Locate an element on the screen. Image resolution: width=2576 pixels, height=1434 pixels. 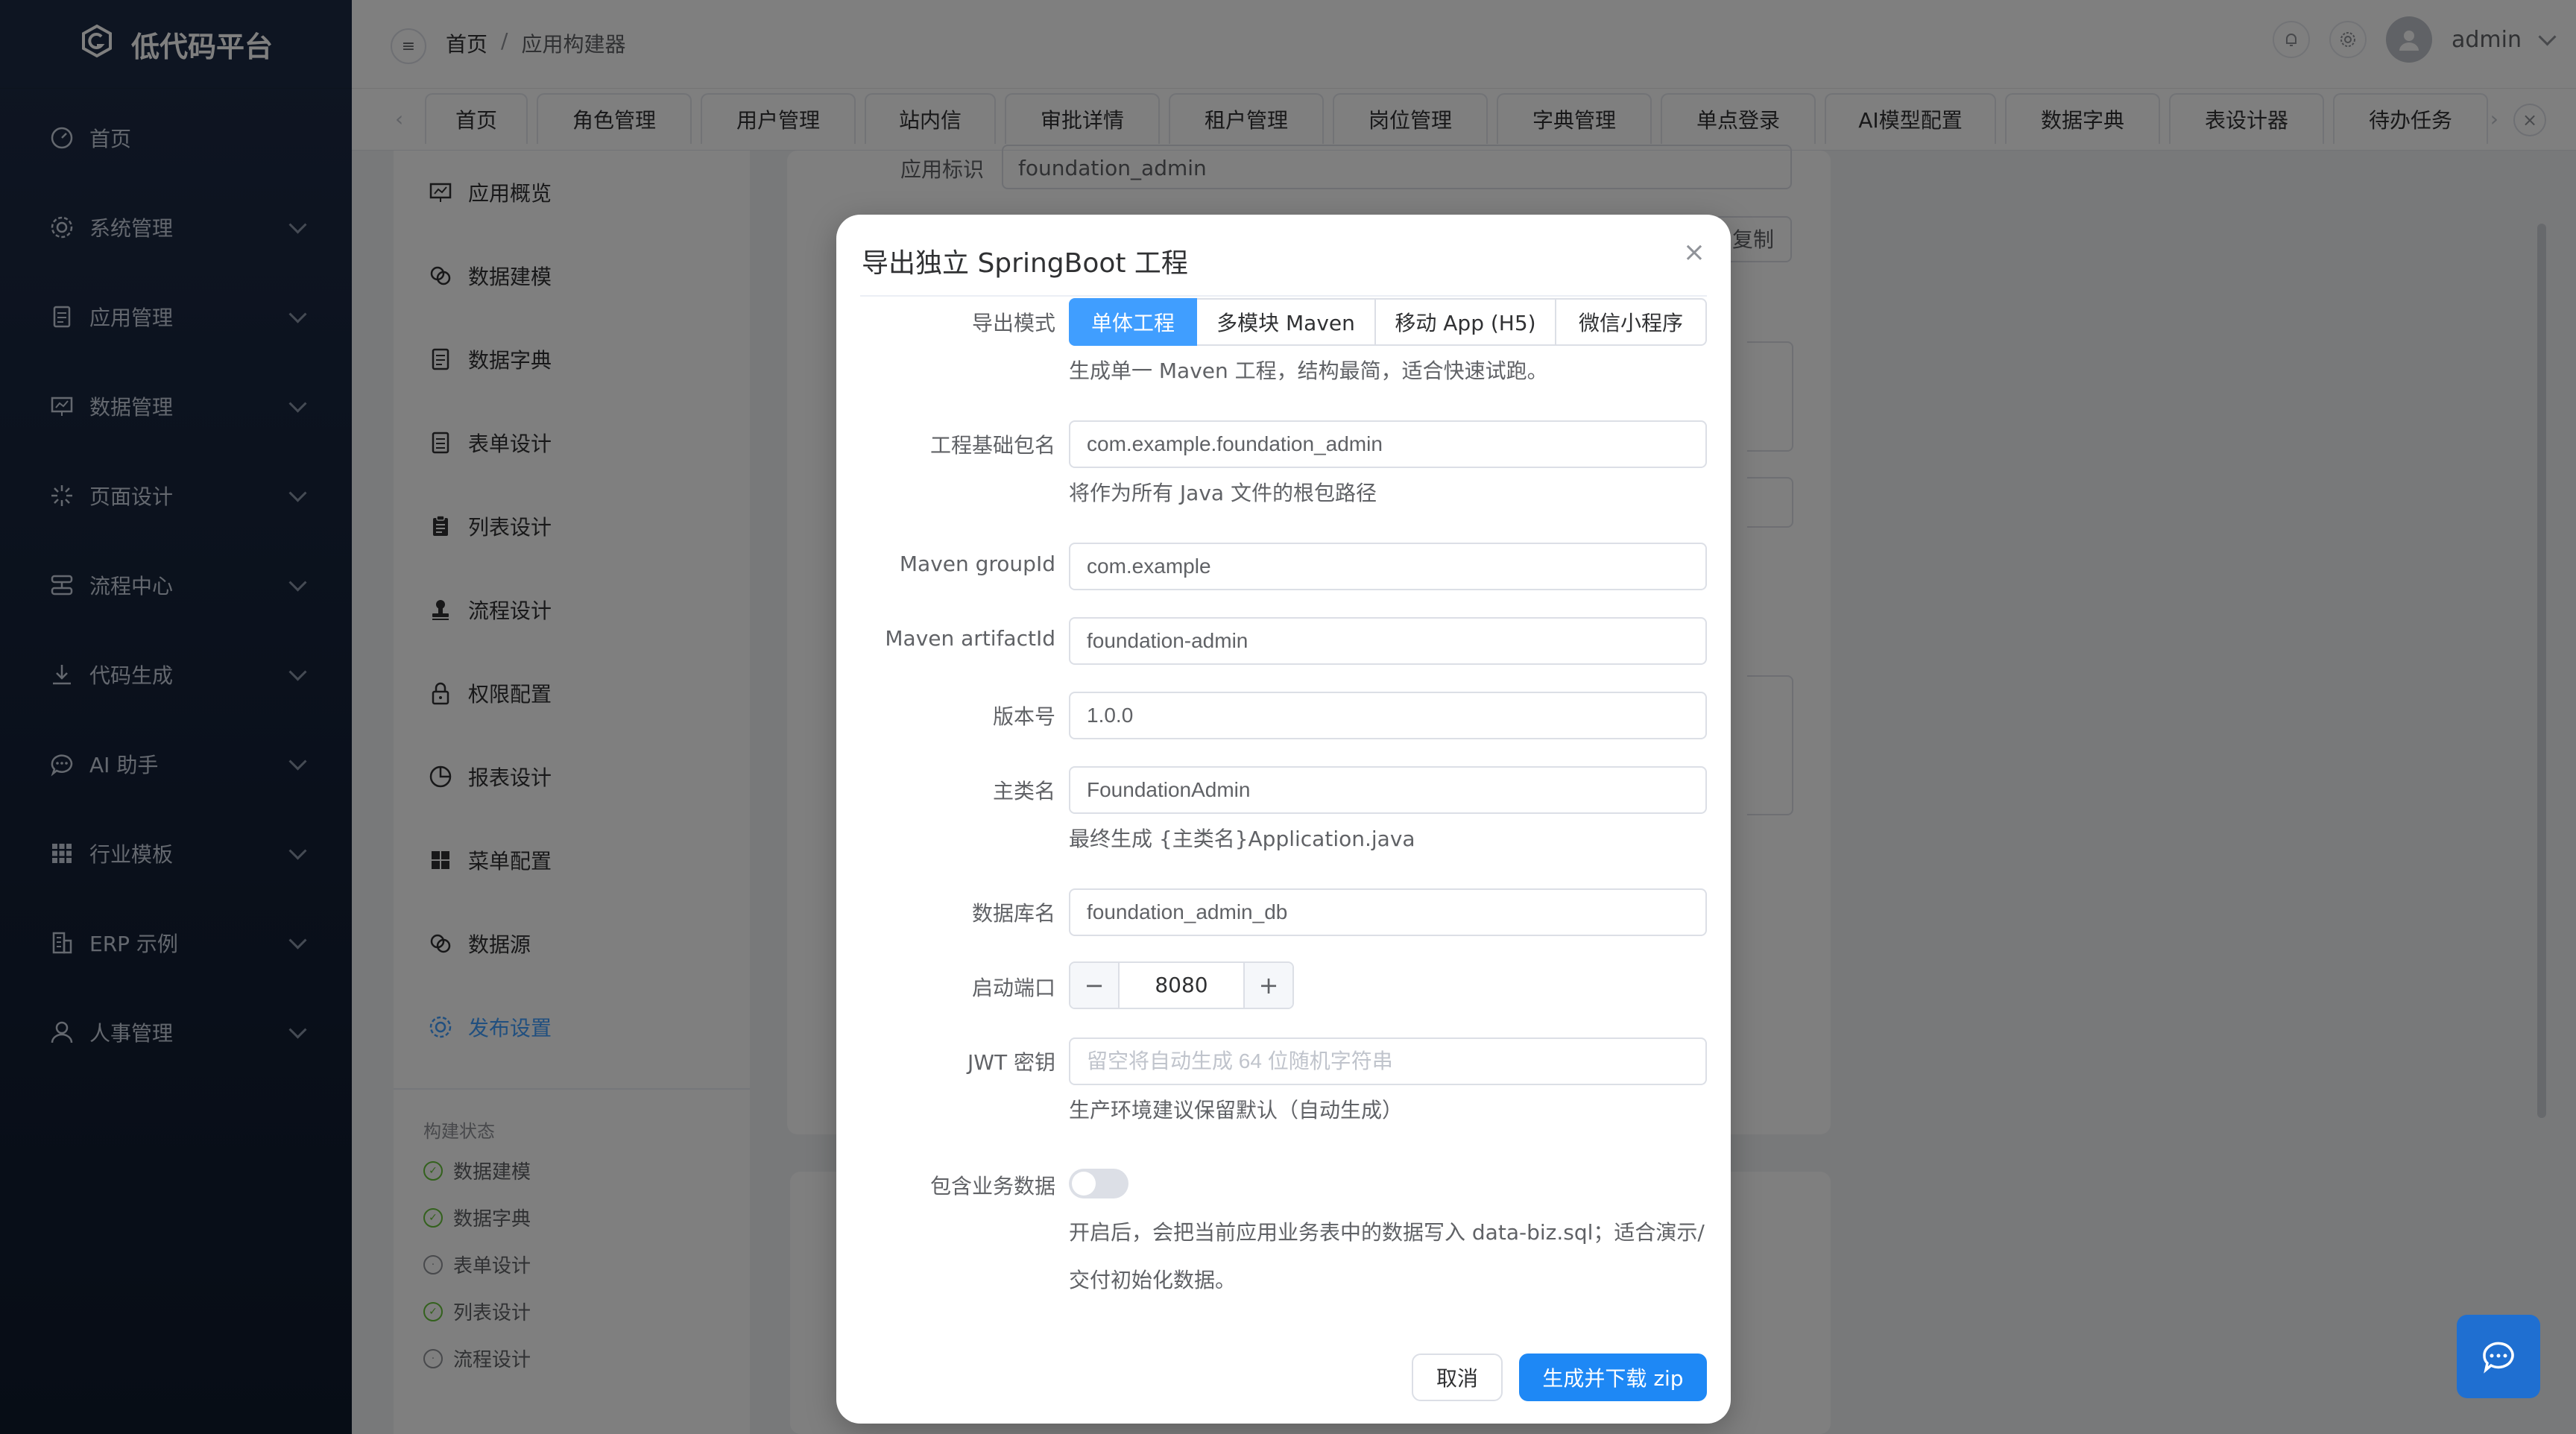
export-mode-selector: 单体工程 多模块 Maven 移动 App (H5) 微信小程序 is located at coordinates (1388, 322).